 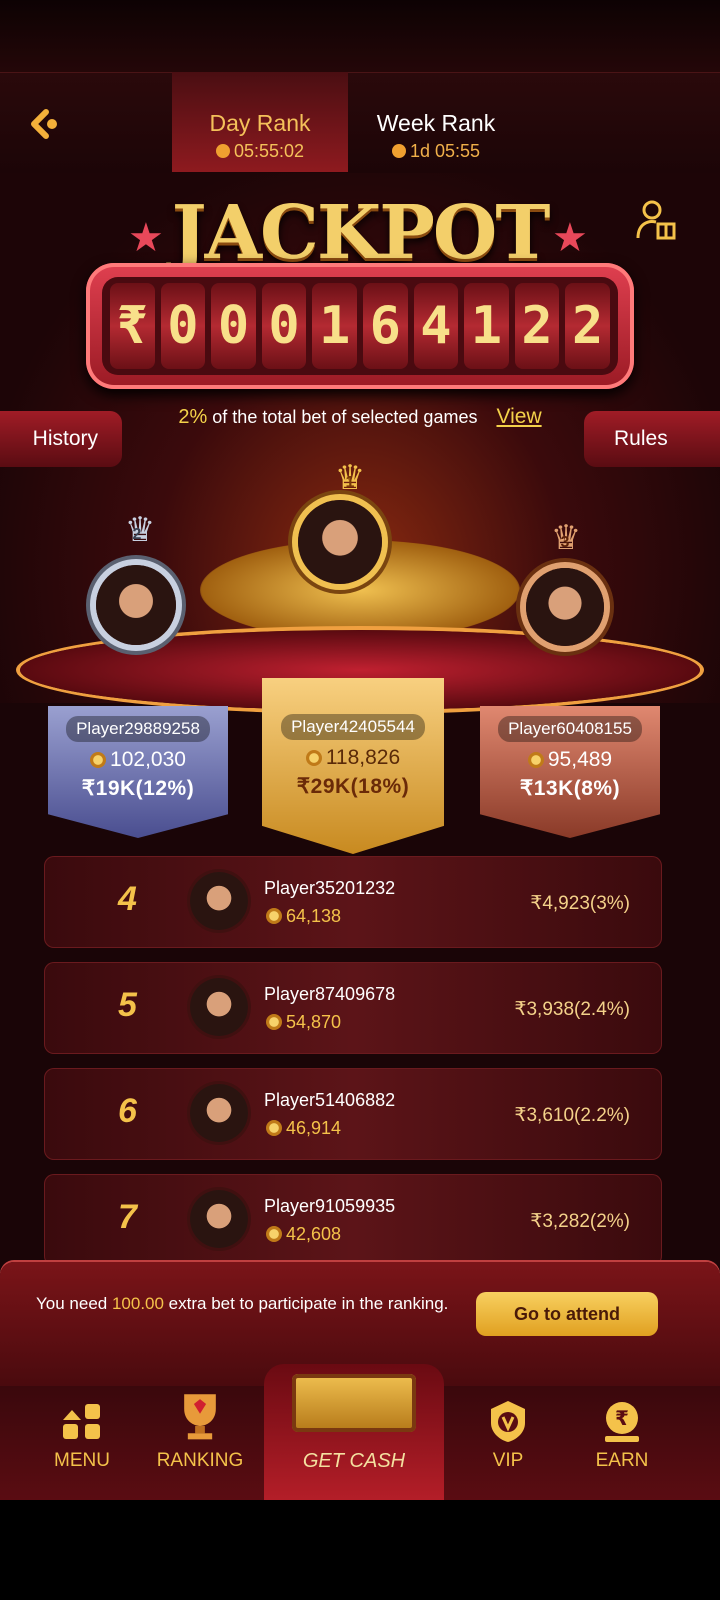 I want to click on view-link: View, so click(x=518, y=416).